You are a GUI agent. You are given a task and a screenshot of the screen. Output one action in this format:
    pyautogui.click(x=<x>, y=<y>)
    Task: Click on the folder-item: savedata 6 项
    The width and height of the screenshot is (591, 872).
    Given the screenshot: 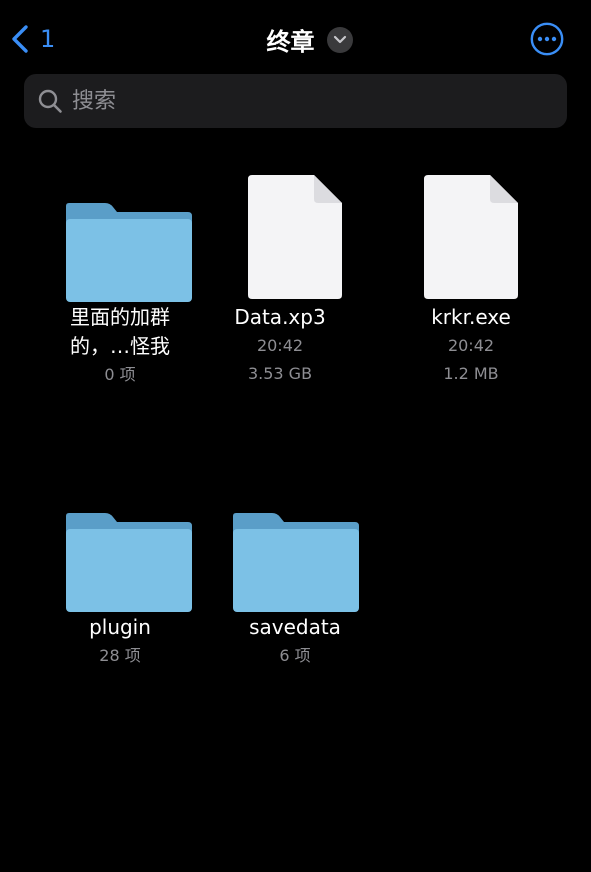 What is the action you would take?
    pyautogui.click(x=295, y=571)
    